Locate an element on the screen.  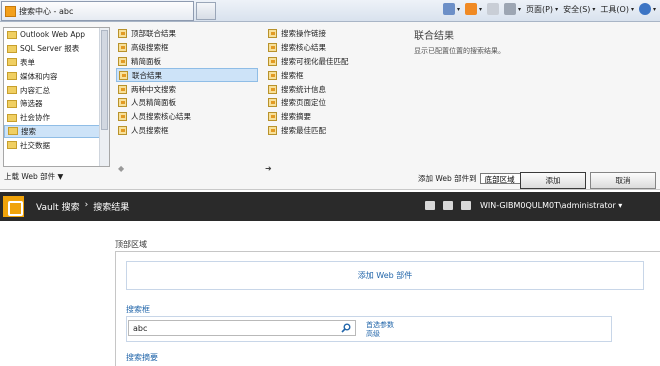
search-box-title: 搜索框 is located at coordinates (138, 309).